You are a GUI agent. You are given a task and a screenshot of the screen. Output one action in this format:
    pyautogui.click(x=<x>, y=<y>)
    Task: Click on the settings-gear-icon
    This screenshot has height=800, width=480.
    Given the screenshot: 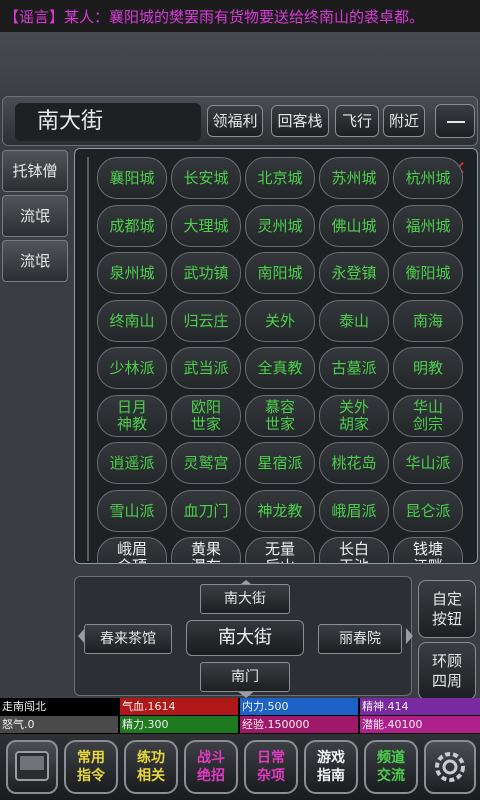 What is the action you would take?
    pyautogui.click(x=450, y=767)
    